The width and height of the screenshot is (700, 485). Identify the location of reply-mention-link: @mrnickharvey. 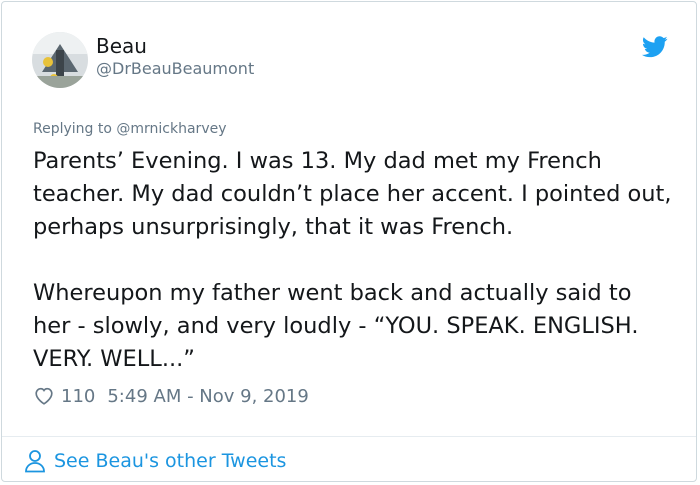
(171, 129).